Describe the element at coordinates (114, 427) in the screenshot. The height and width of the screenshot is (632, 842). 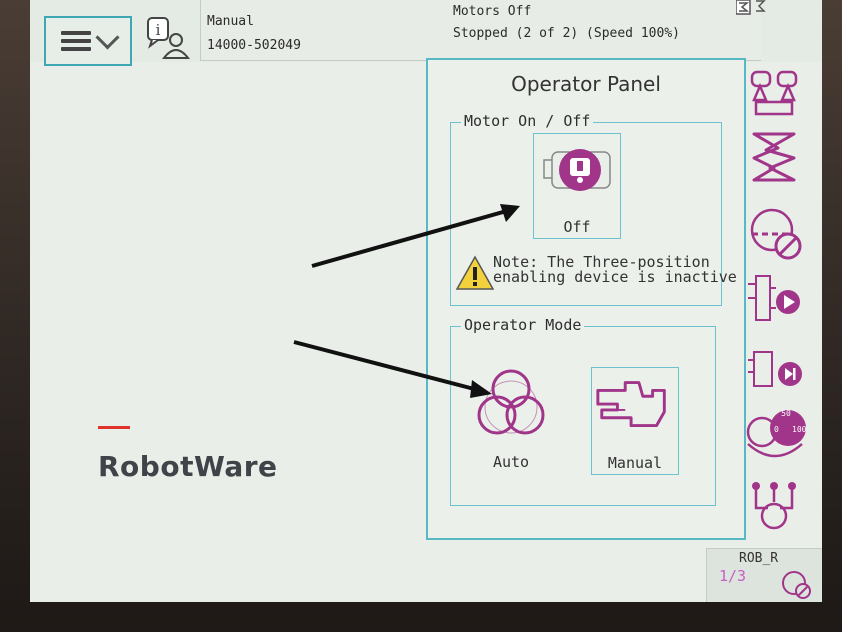
I see `brand-accent-line` at that location.